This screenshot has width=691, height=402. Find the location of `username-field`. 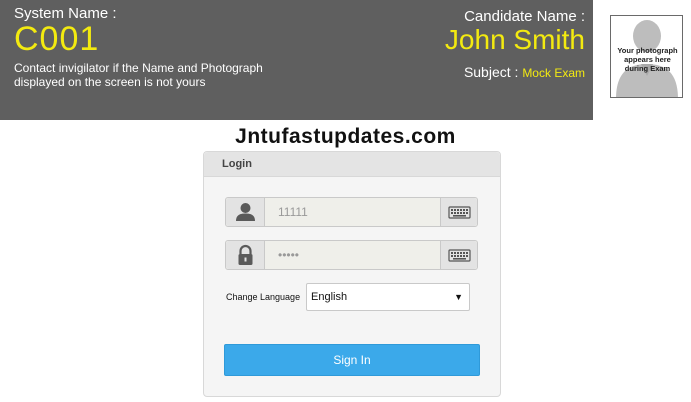

username-field is located at coordinates (351, 212).